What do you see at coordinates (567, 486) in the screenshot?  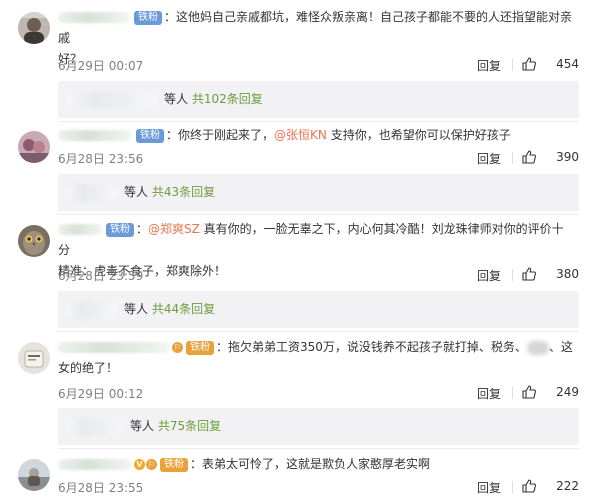 I see `like-count: 222` at bounding box center [567, 486].